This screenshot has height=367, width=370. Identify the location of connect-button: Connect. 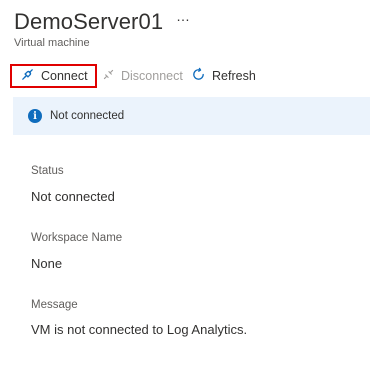
(54, 76).